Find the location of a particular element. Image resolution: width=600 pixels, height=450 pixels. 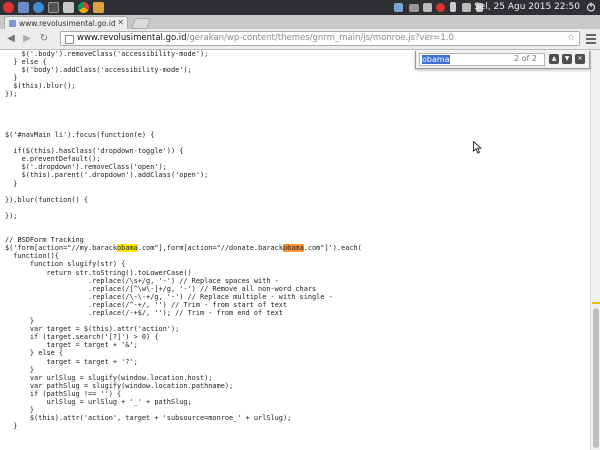

code-text: .com"],form[action="//donate.barack is located at coordinates (210, 248).